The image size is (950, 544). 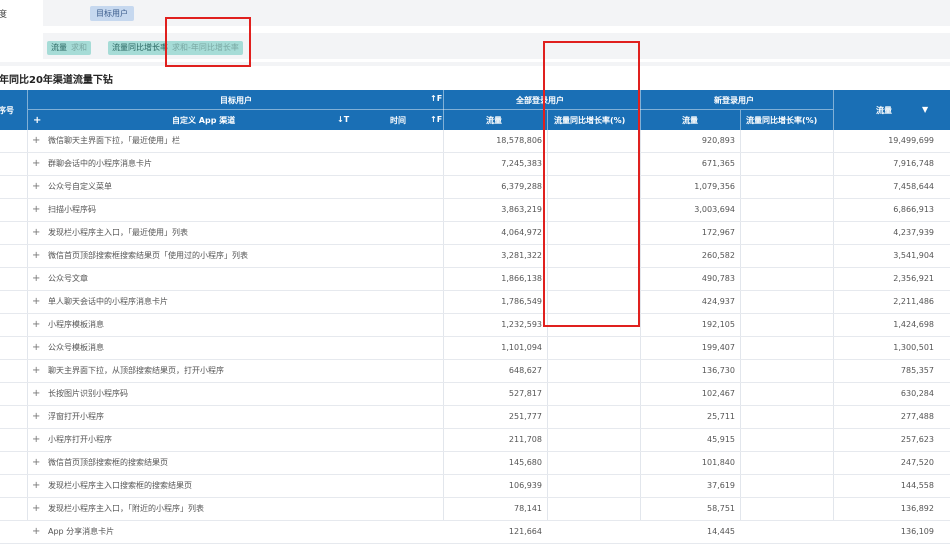 What do you see at coordinates (236, 100) in the screenshot?
I see `header-target-users: 目标用户` at bounding box center [236, 100].